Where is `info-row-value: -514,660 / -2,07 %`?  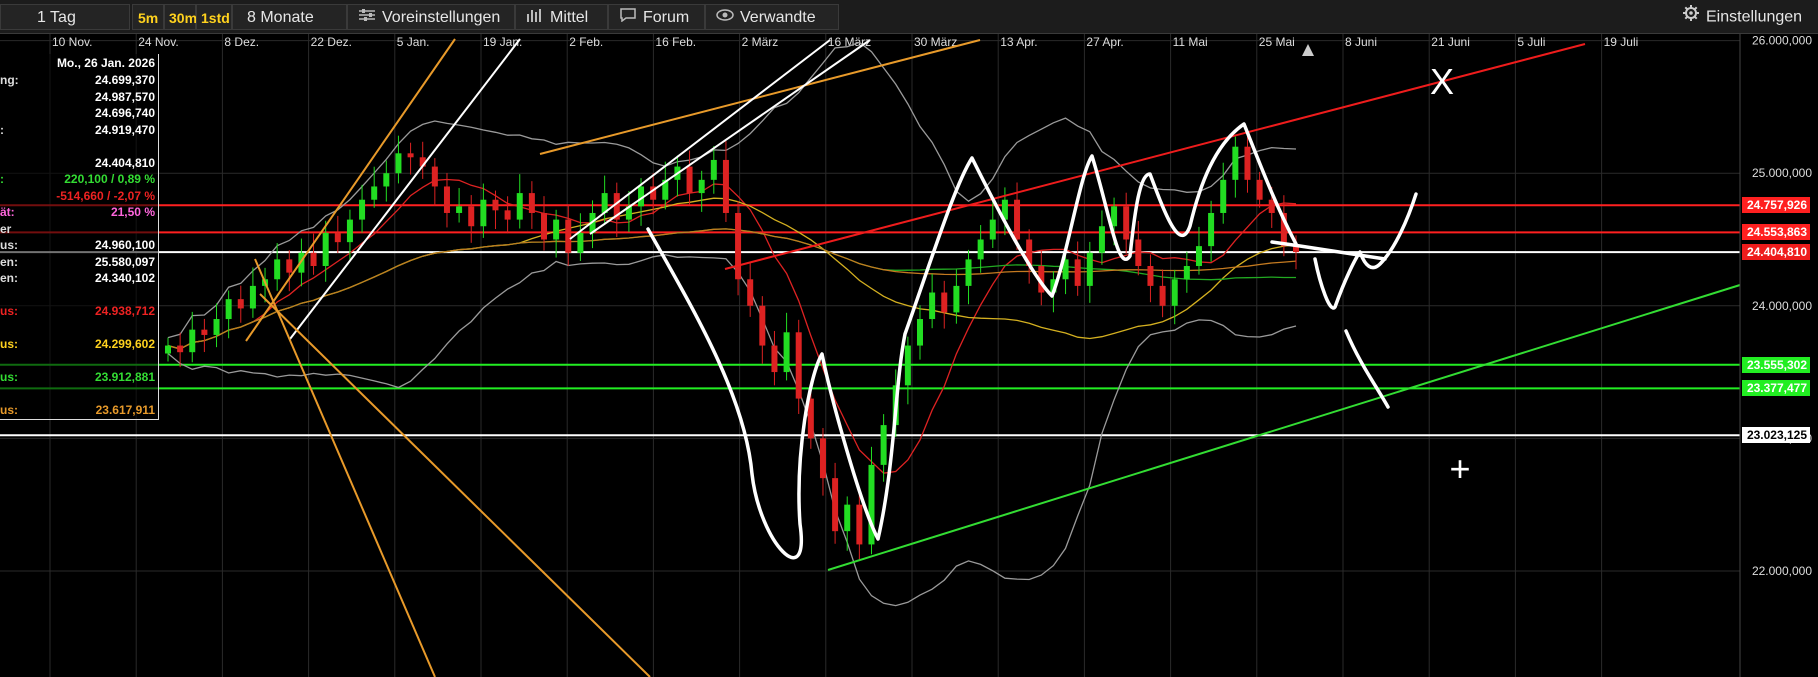 info-row-value: -514,660 / -2,07 % is located at coordinates (105, 195).